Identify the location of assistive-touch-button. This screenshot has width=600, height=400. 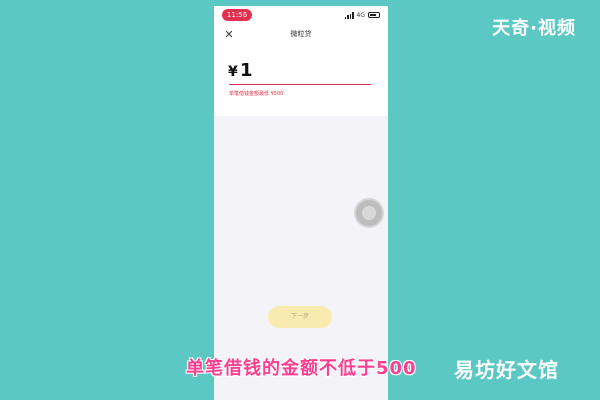
(369, 213).